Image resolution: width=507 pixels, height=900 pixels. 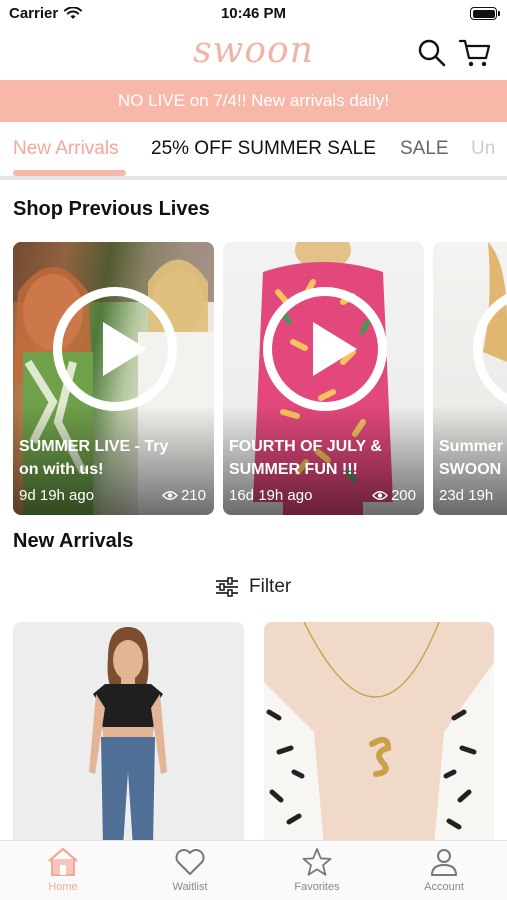 What do you see at coordinates (323, 458) in the screenshot?
I see `live-title: FOURTH OF JULY & SUMMER FUN !!!` at bounding box center [323, 458].